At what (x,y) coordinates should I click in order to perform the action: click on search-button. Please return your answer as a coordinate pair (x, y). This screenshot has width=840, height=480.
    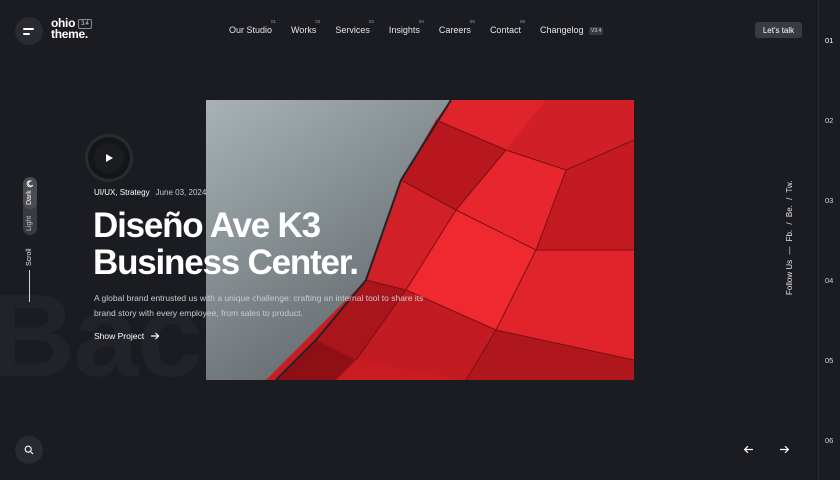
    Looking at the image, I should click on (29, 450).